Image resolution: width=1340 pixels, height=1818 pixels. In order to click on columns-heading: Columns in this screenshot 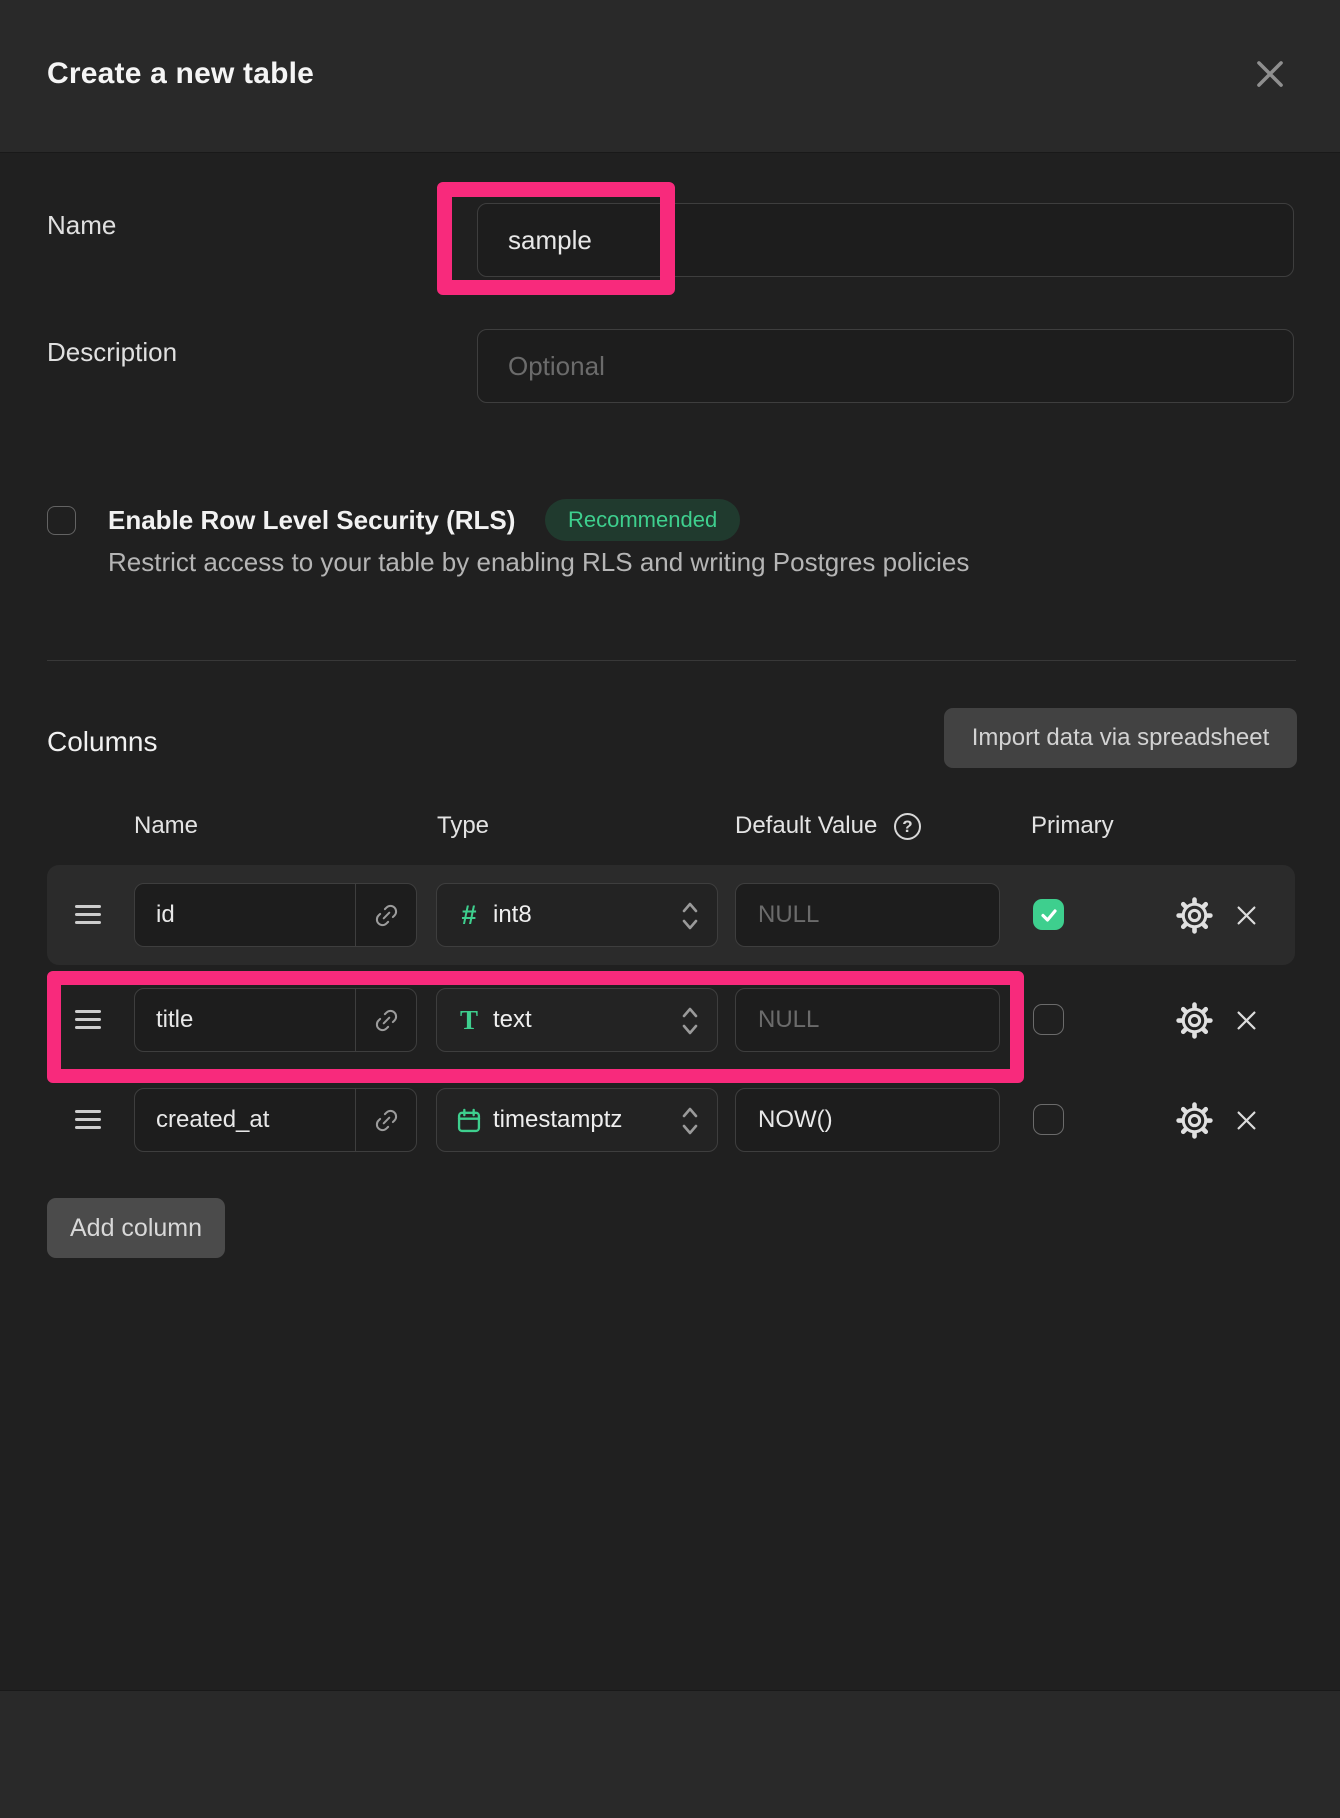, I will do `click(102, 741)`.